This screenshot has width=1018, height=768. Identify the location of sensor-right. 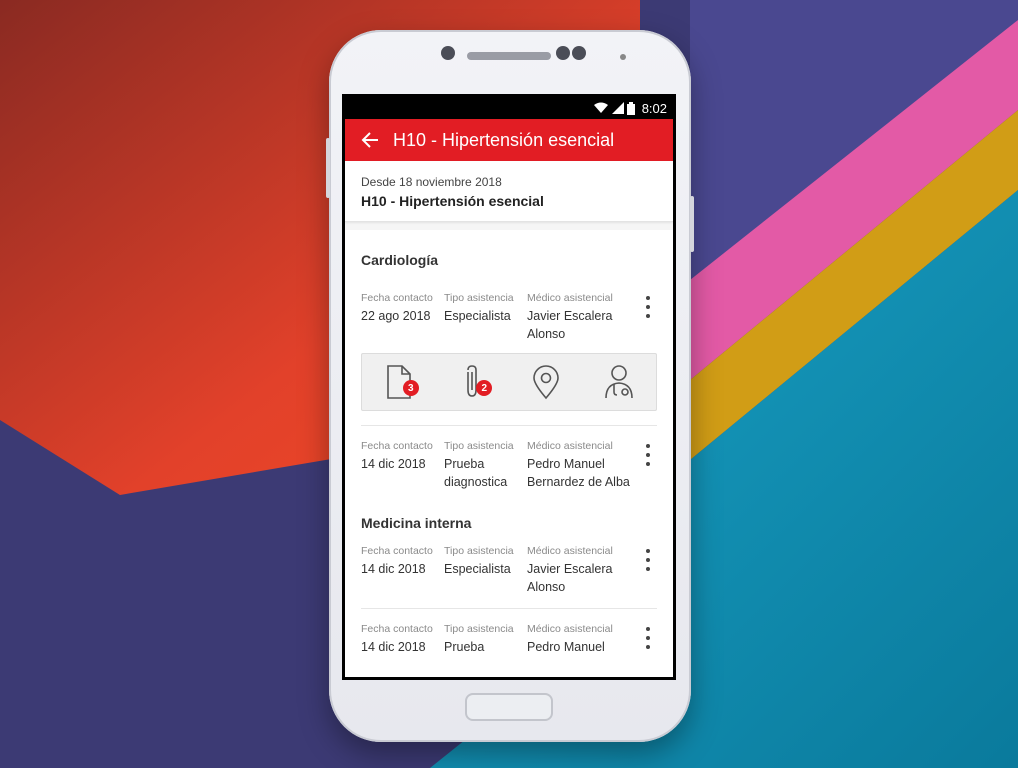
(579, 53).